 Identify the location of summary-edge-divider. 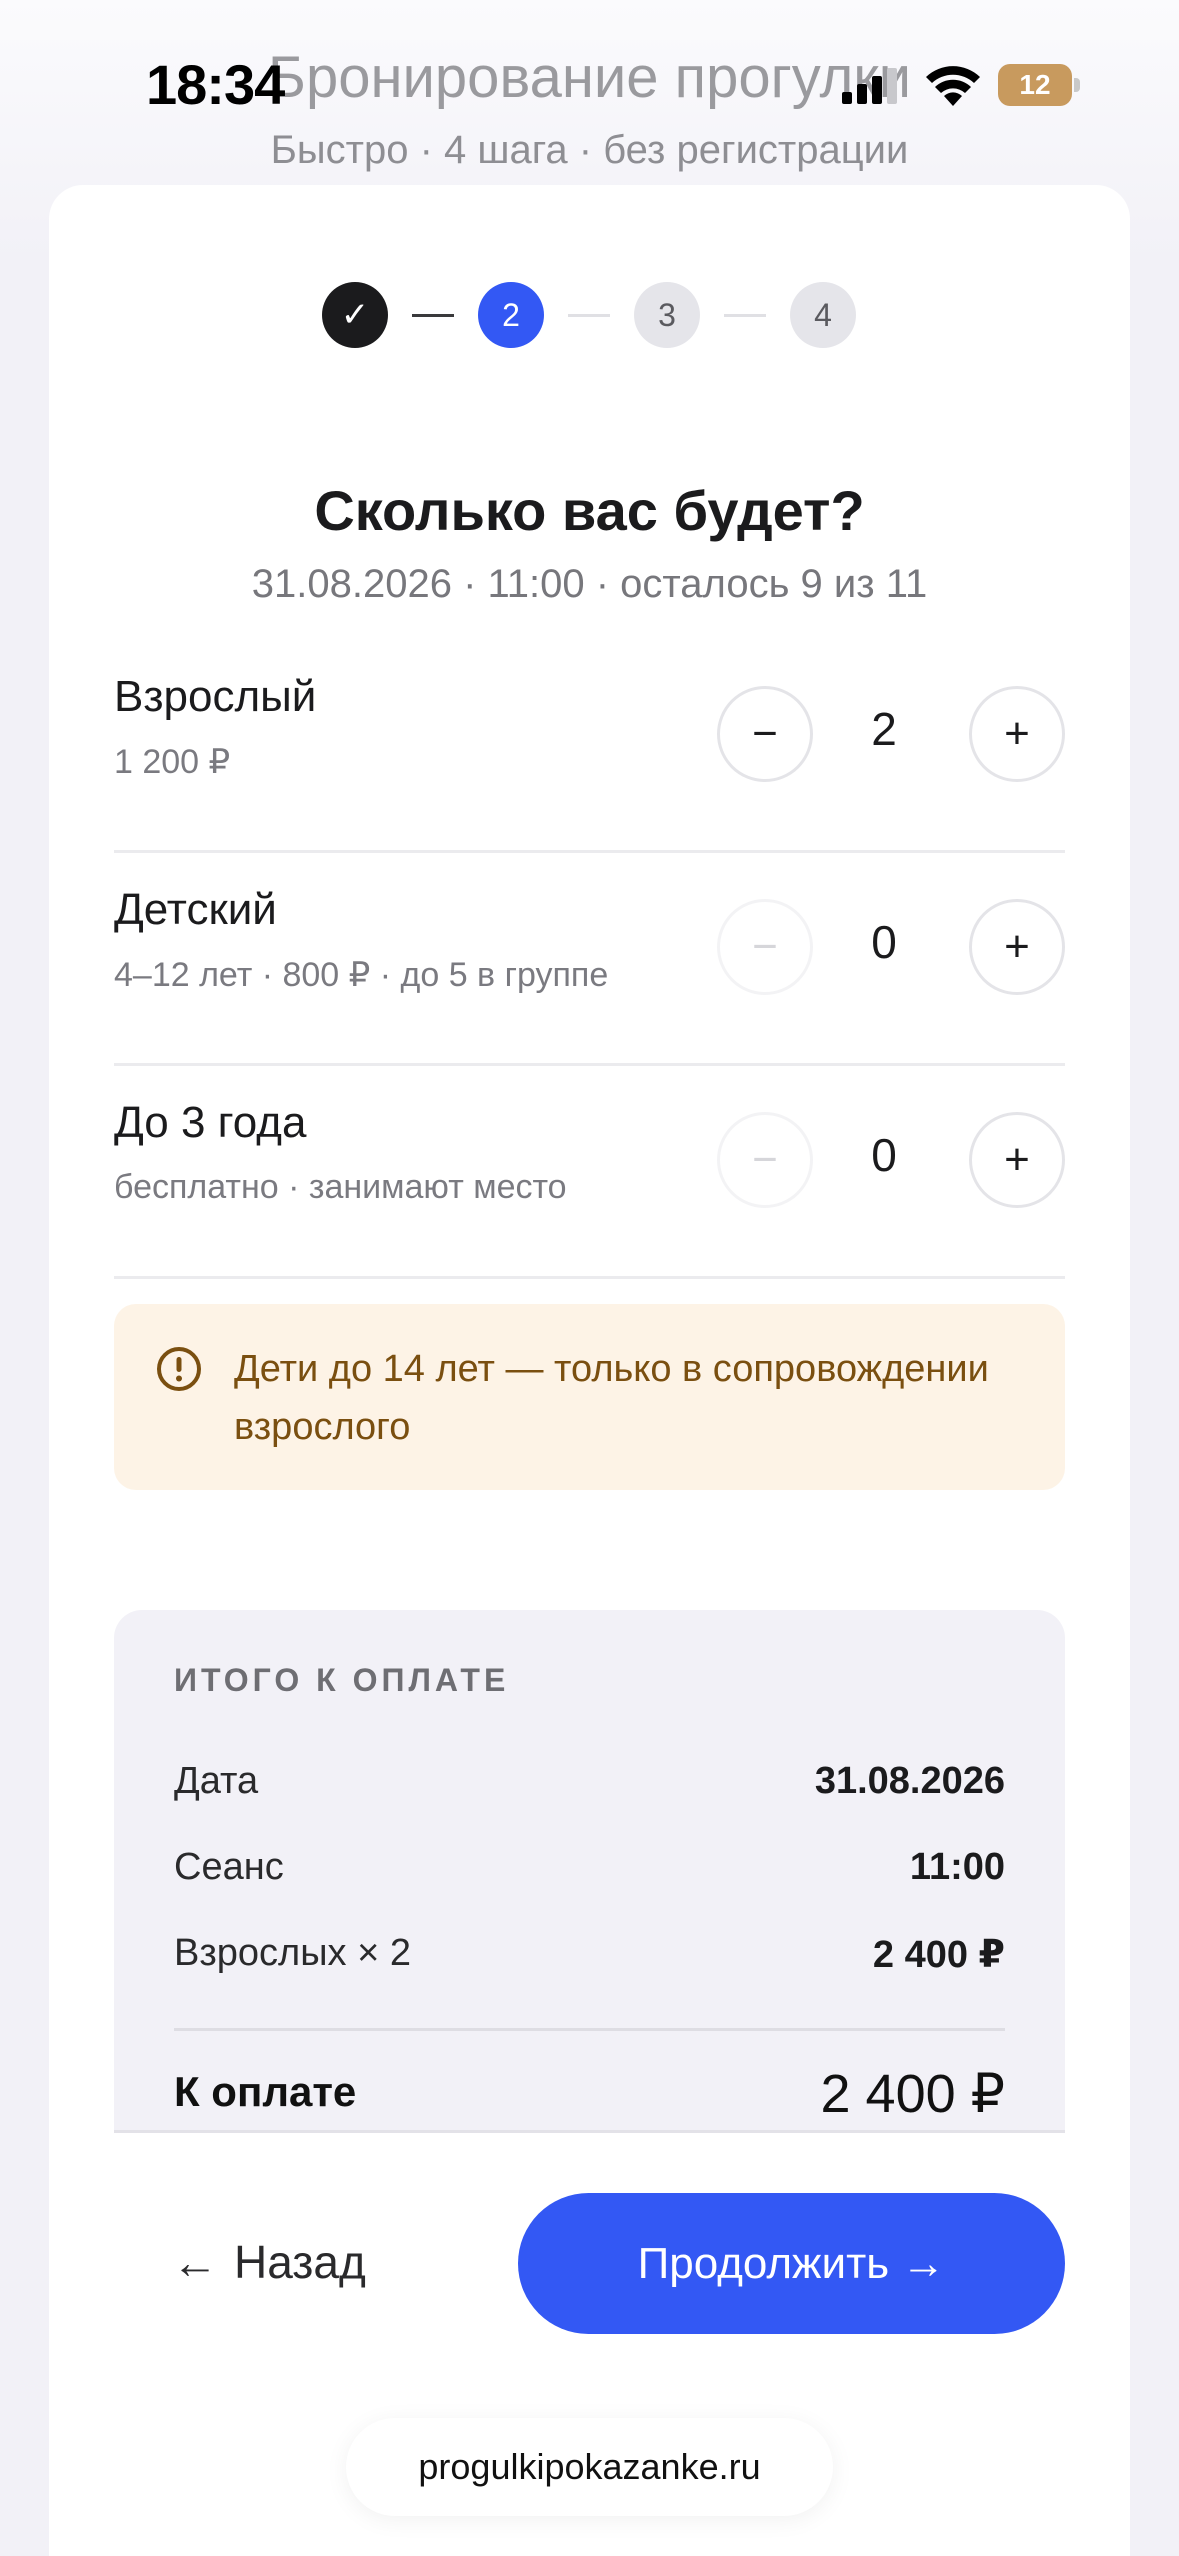
(589, 2131).